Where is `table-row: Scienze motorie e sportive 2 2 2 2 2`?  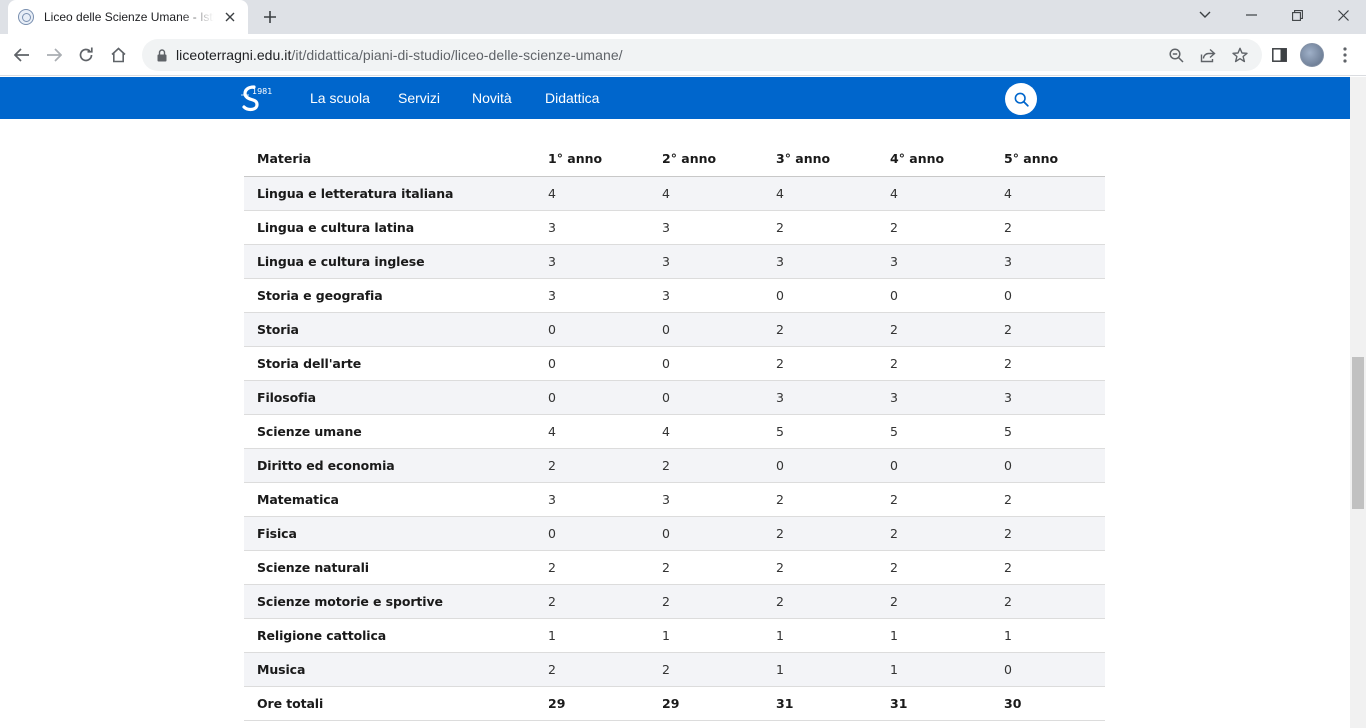 table-row: Scienze motorie e sportive 2 2 2 2 2 is located at coordinates (674, 601).